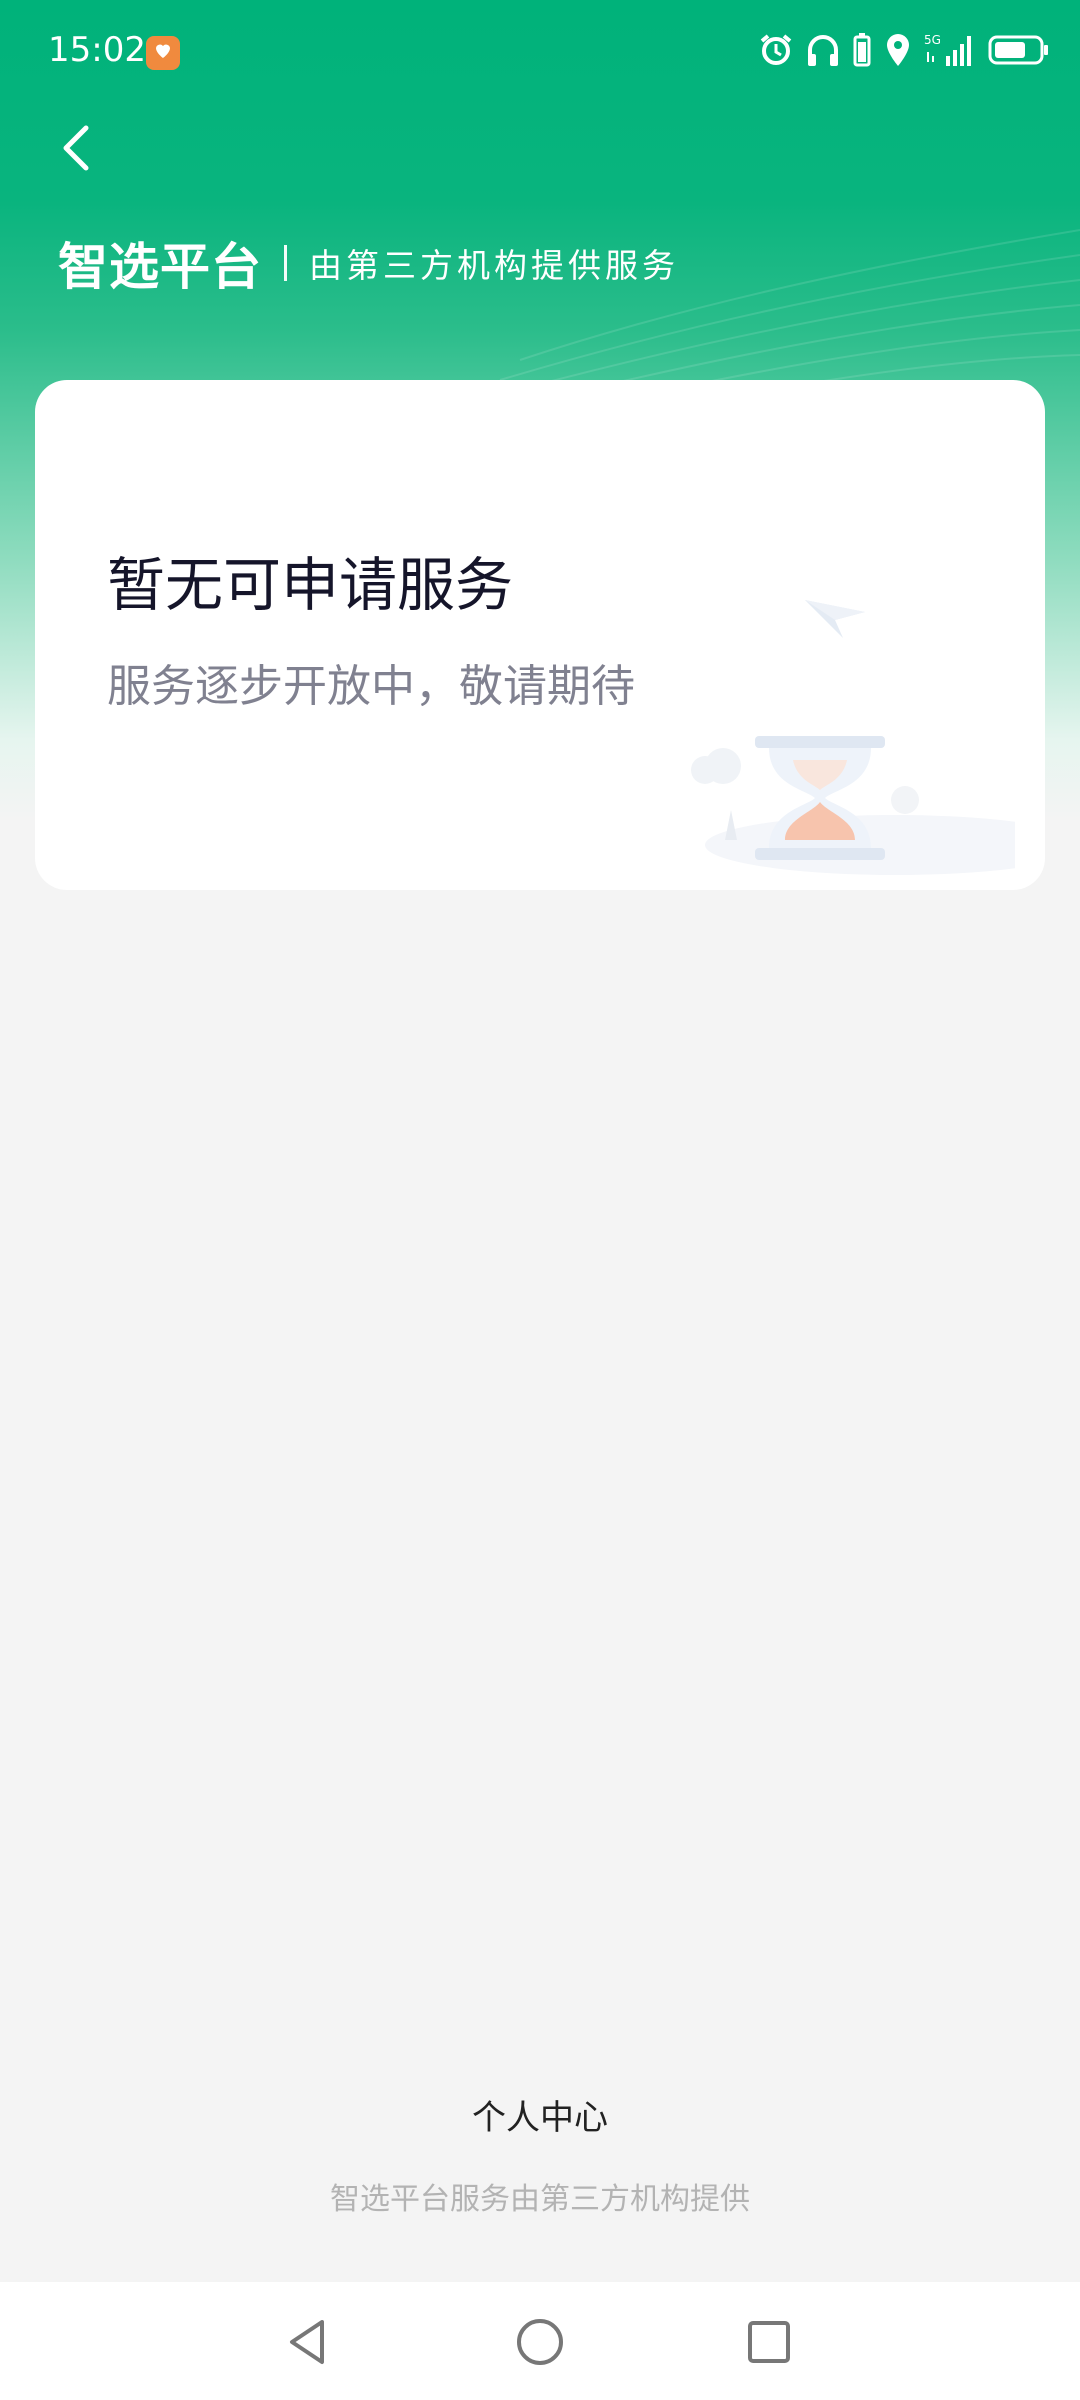 The height and width of the screenshot is (2400, 1080). I want to click on footer-note: 智选平台服务由第三方机构提供, so click(540, 2199).